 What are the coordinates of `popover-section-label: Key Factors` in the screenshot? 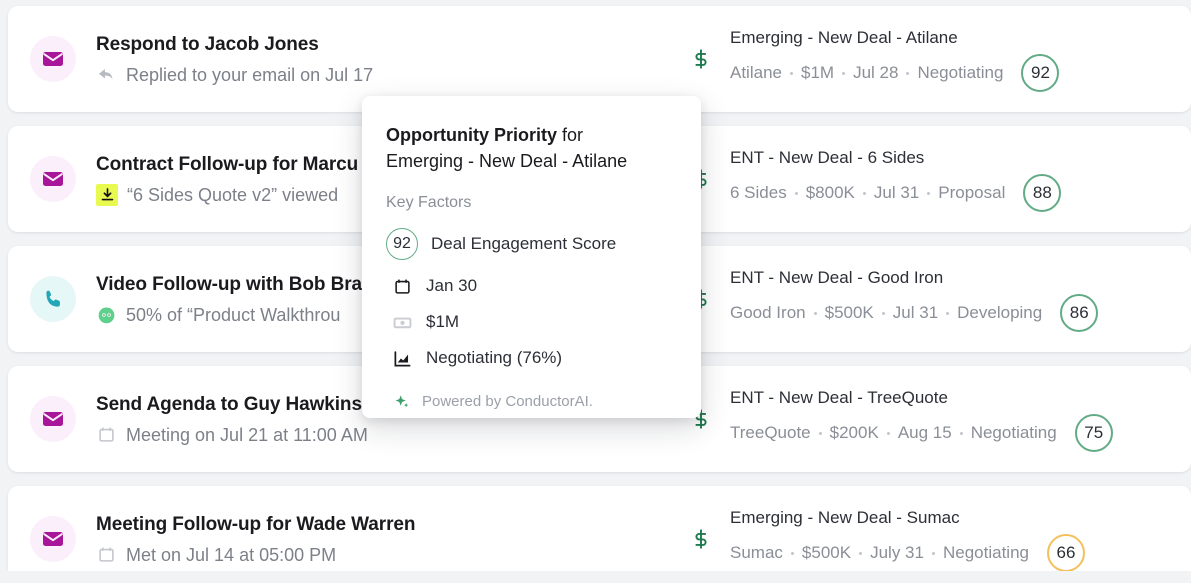 It's located at (429, 202).